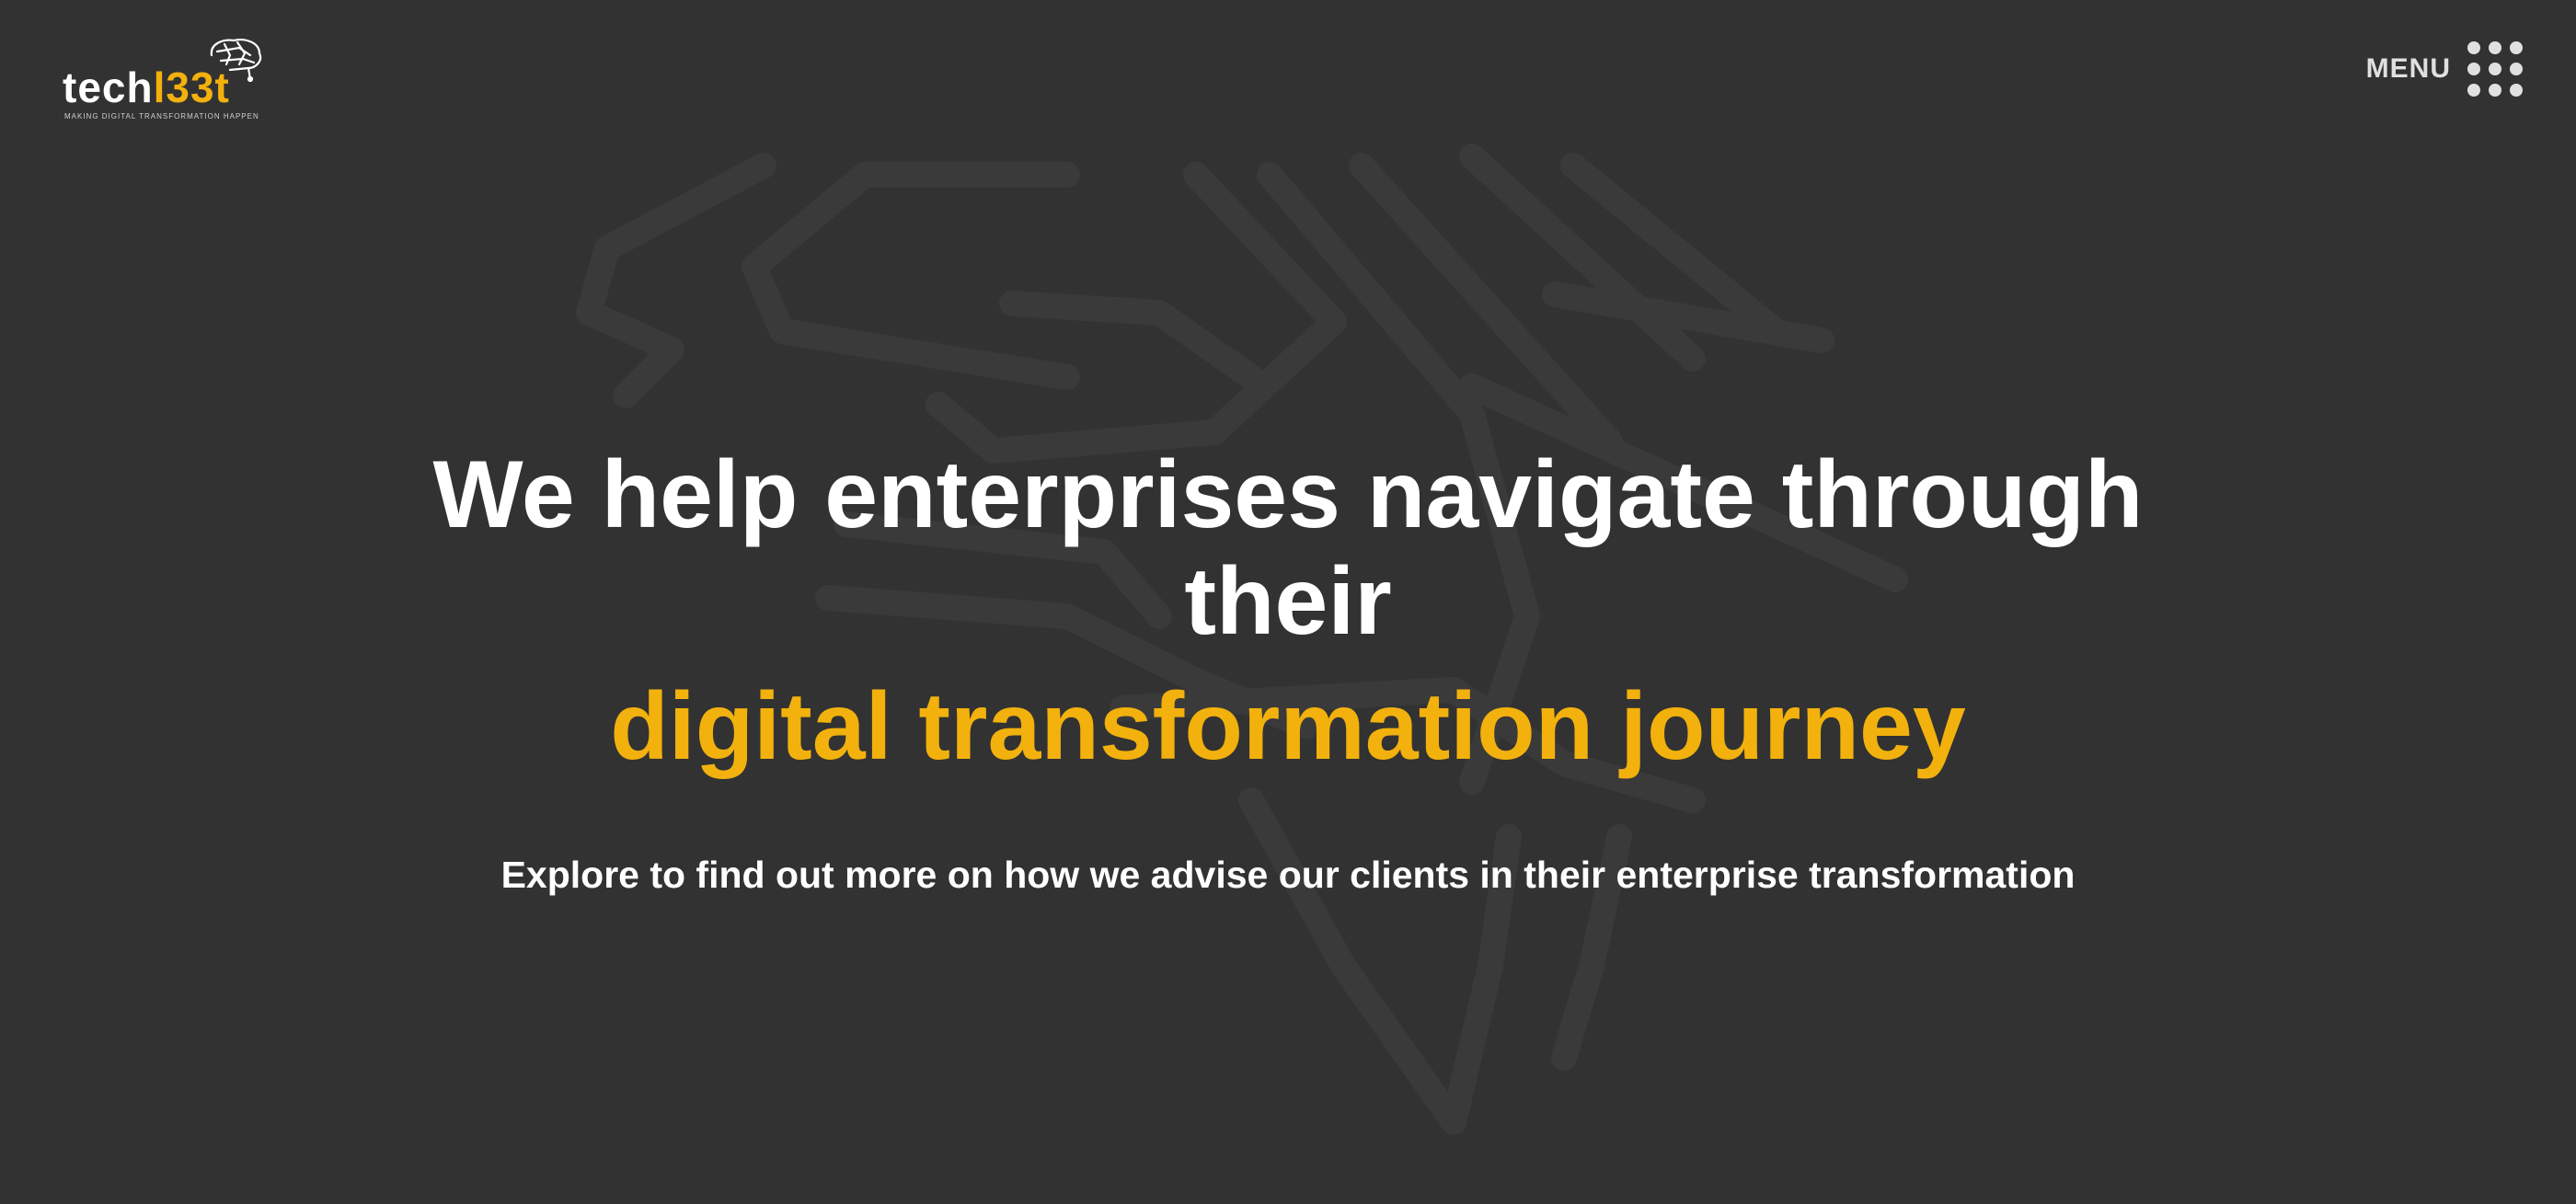  What do you see at coordinates (161, 116) in the screenshot?
I see `logo-tagline: MAKING DIGITAL TRANSFORMATION HAPPEN` at bounding box center [161, 116].